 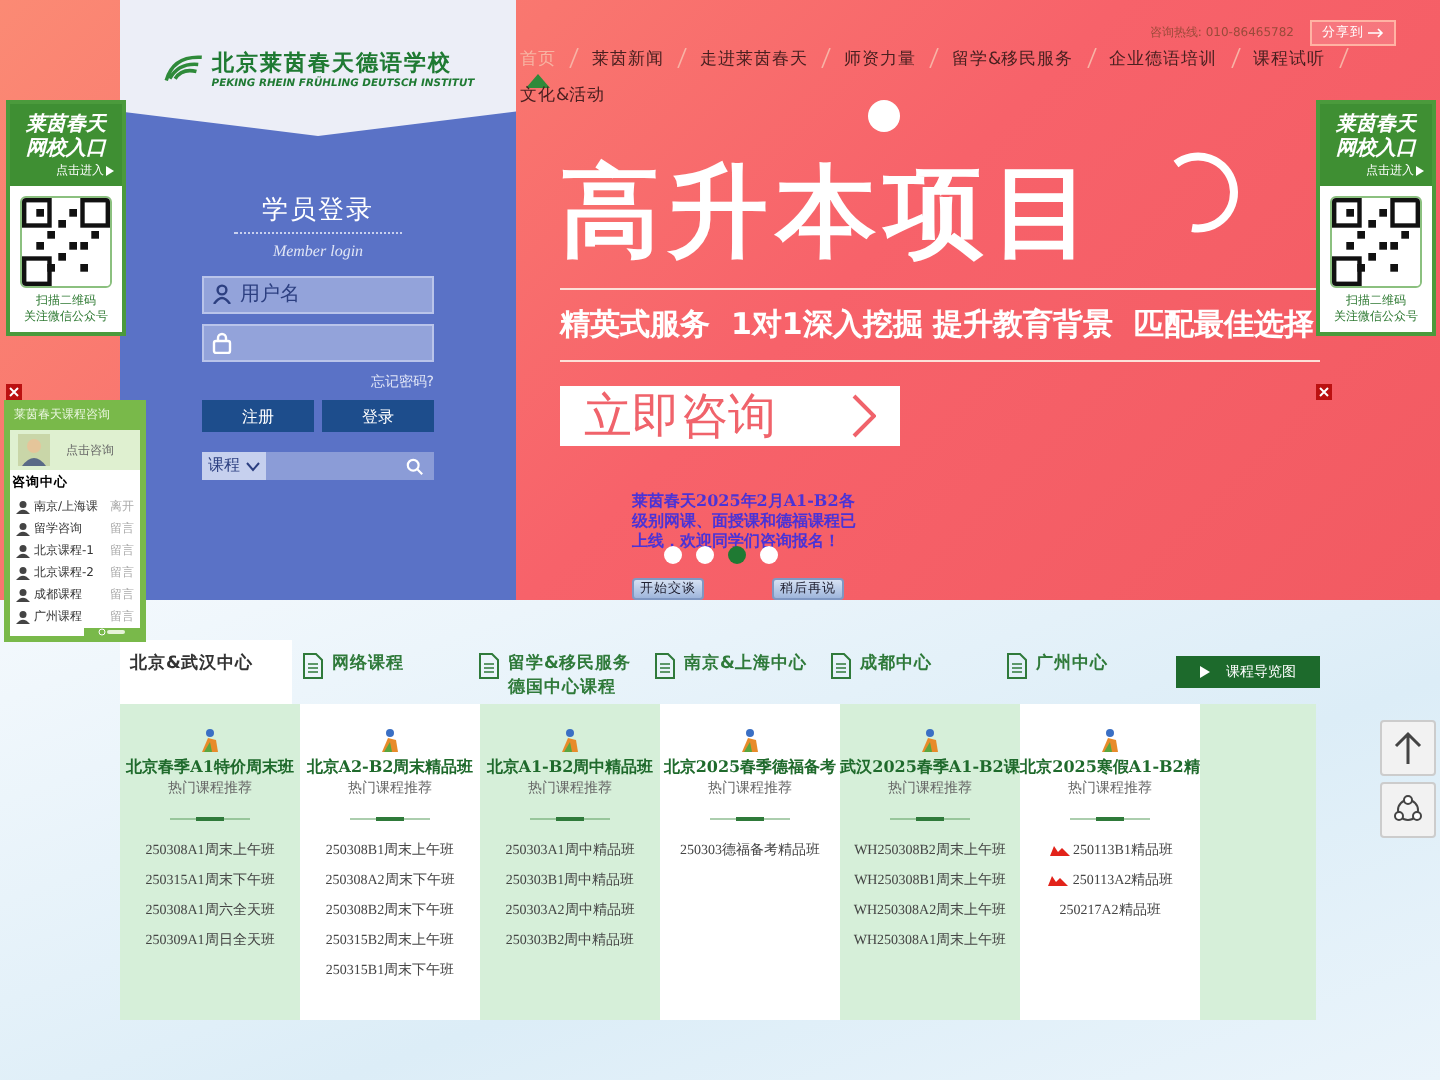 I want to click on course-title: 北京A2-B2周末精品班, so click(x=390, y=766).